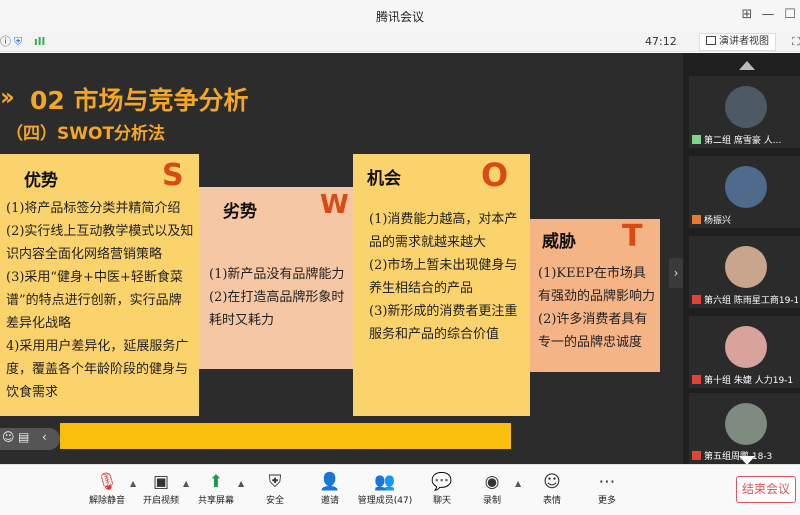 Image resolution: width=800 pixels, height=515 pixels. Describe the element at coordinates (768, 15) in the screenshot. I see `minimize-icon: —` at that location.